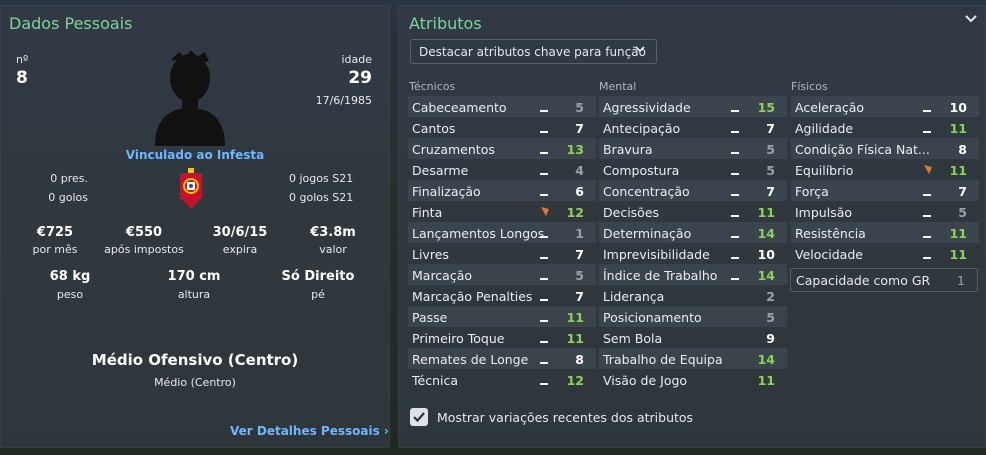 This screenshot has height=455, width=986. Describe the element at coordinates (693, 358) in the screenshot. I see `mental-attribute-row: Trabalho de Equipa 14` at that location.